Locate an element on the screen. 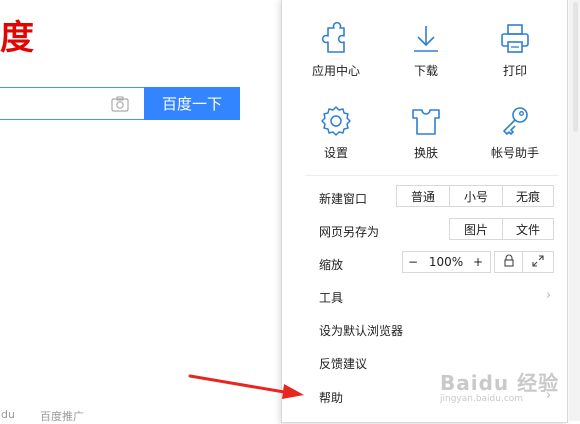  annotation-arrow-icon is located at coordinates (246, 386).